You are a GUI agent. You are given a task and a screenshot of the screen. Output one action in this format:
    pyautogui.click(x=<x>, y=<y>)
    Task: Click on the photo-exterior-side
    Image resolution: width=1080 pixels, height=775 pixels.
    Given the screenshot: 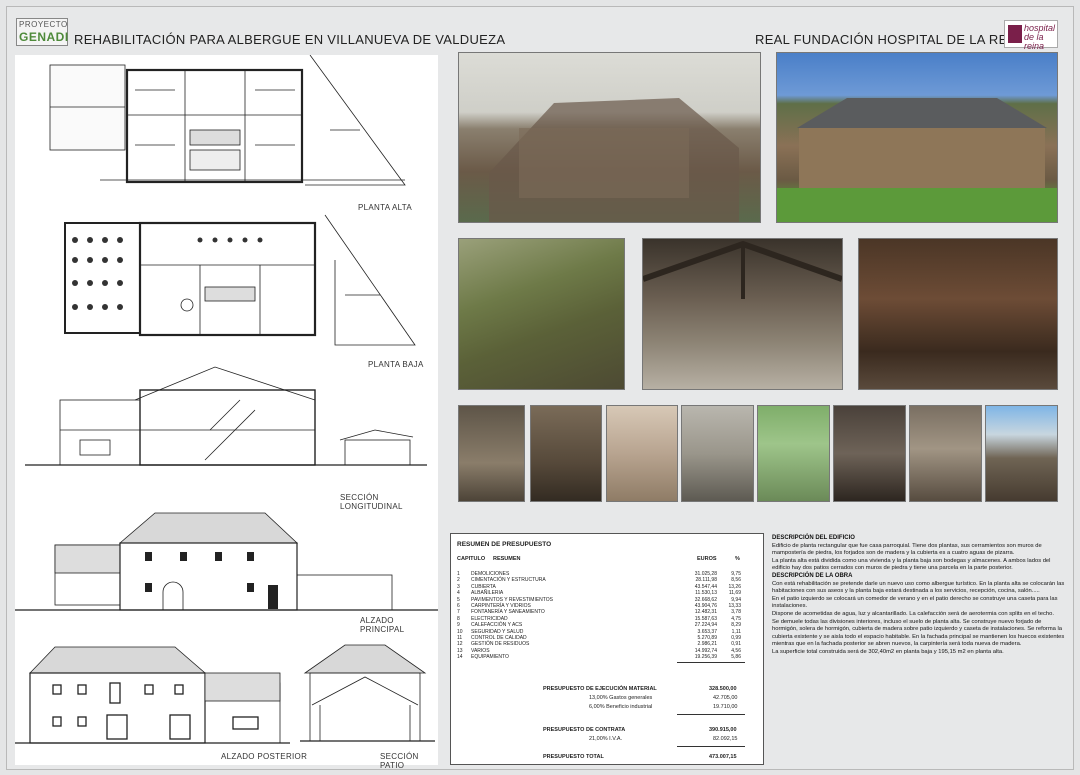 What is the action you would take?
    pyautogui.click(x=1021, y=453)
    